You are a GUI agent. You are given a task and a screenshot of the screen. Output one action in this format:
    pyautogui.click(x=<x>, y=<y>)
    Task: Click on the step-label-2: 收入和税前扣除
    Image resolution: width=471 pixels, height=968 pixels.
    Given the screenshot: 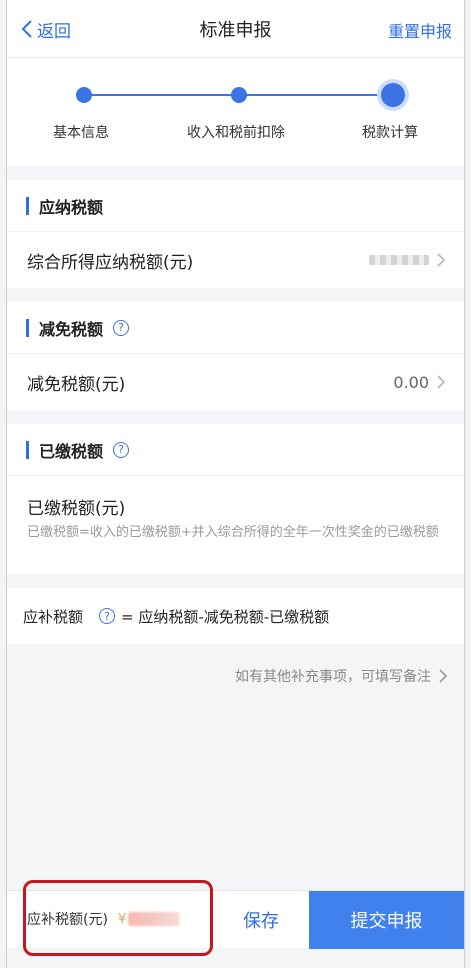 What is the action you would take?
    pyautogui.click(x=236, y=133)
    